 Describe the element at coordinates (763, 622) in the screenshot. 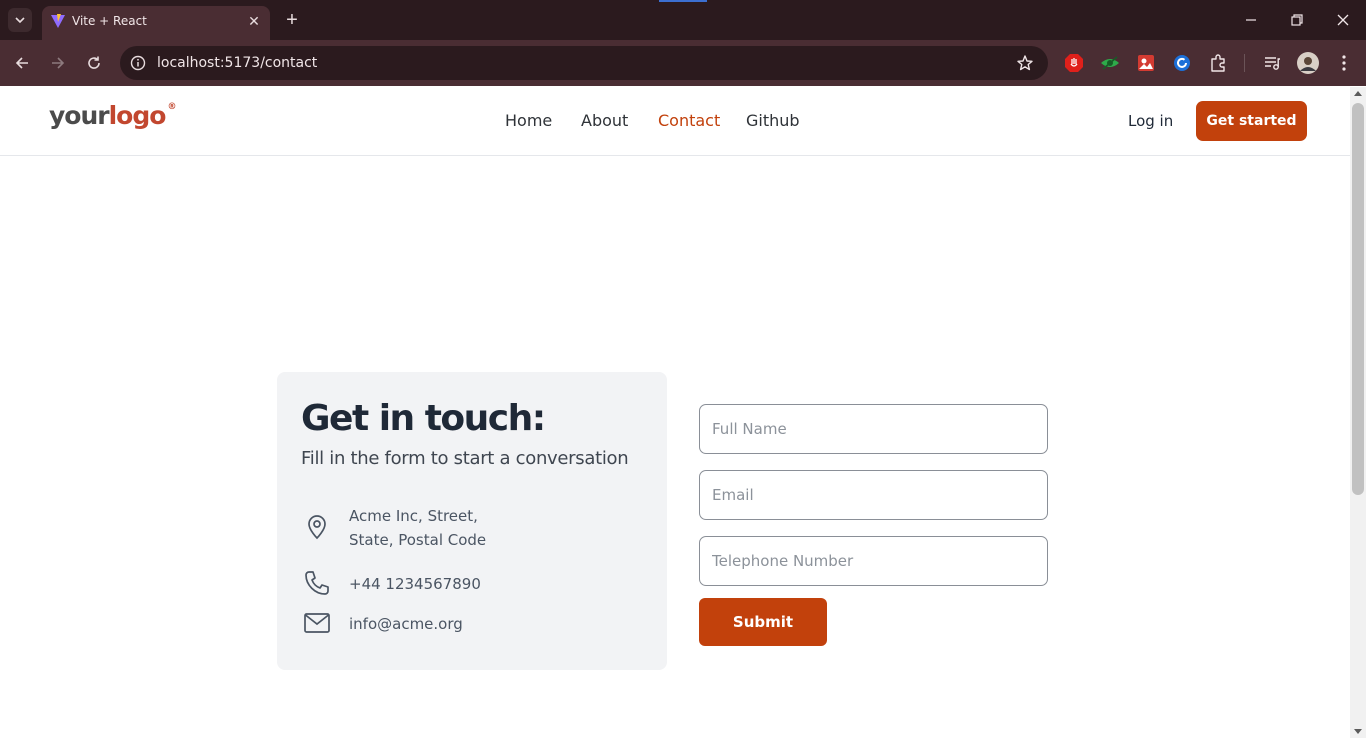

I see `submit-button: Submit` at that location.